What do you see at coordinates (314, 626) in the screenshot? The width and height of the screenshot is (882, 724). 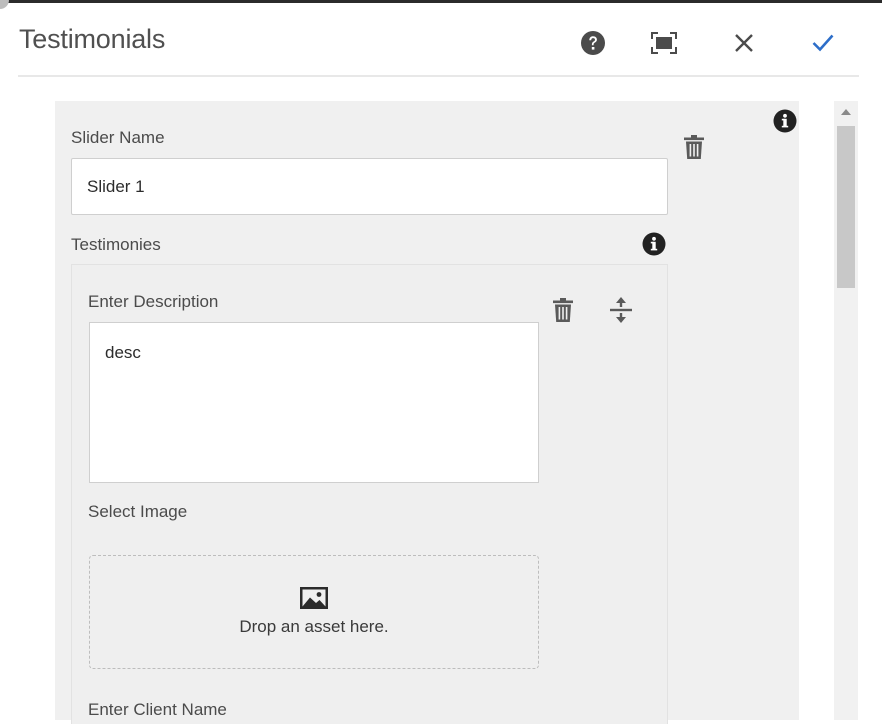 I see `dropzone-text: Drop an asset here.` at bounding box center [314, 626].